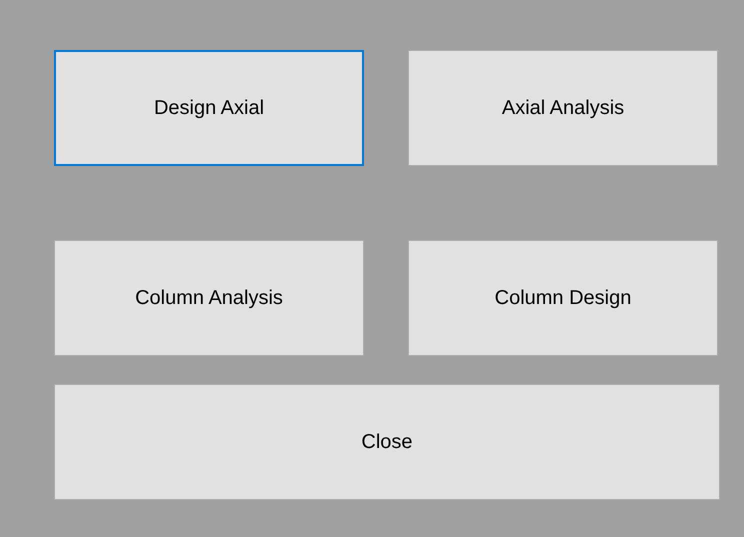 This screenshot has height=537, width=744. What do you see at coordinates (563, 108) in the screenshot?
I see `action-button: Axial Analysis` at bounding box center [563, 108].